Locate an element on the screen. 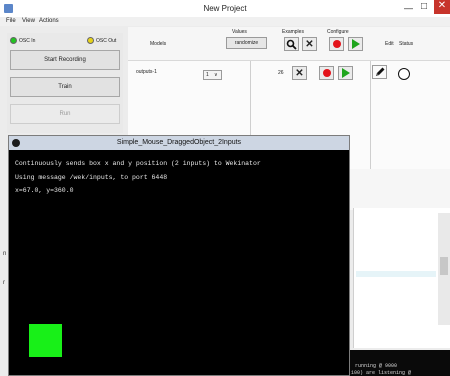 The width and height of the screenshot is (450, 376). values-header: Values is located at coordinates (239, 32).